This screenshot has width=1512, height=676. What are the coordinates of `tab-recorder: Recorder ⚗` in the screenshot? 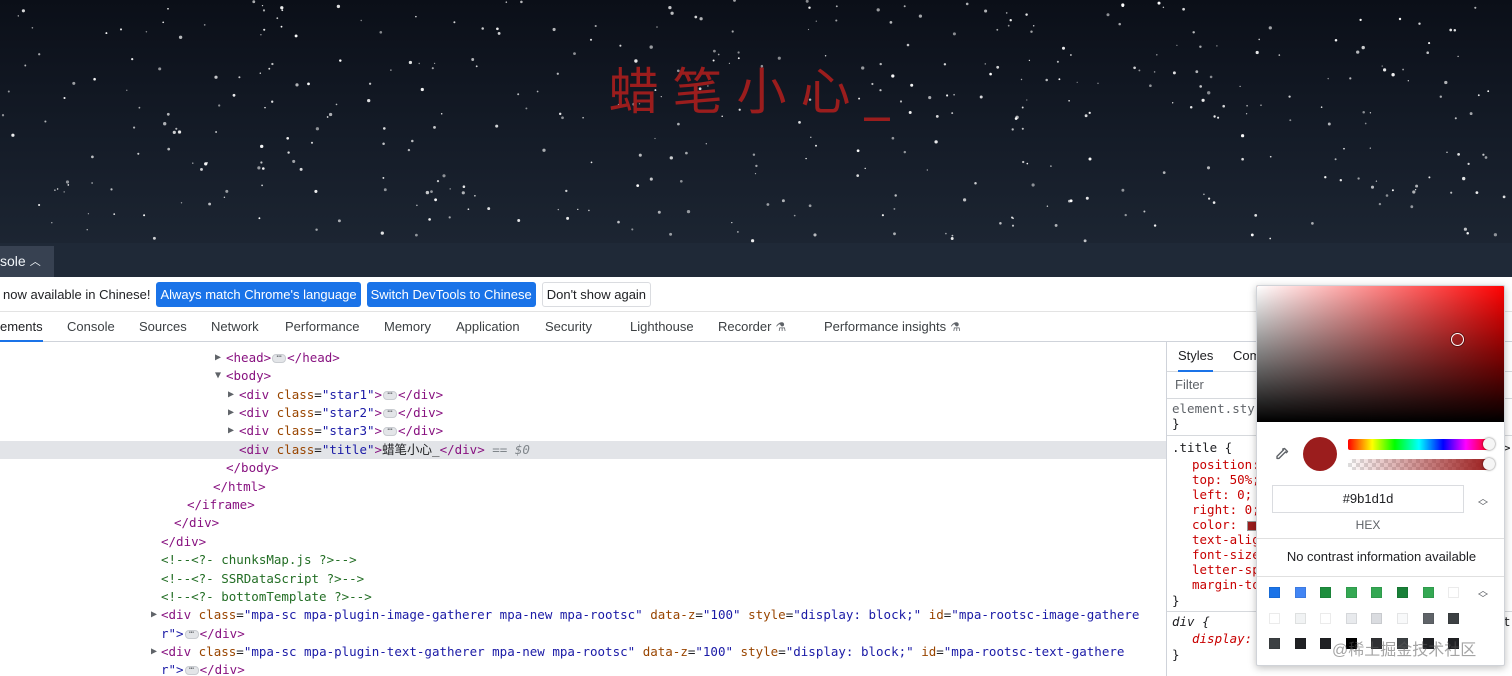 It's located at (752, 327).